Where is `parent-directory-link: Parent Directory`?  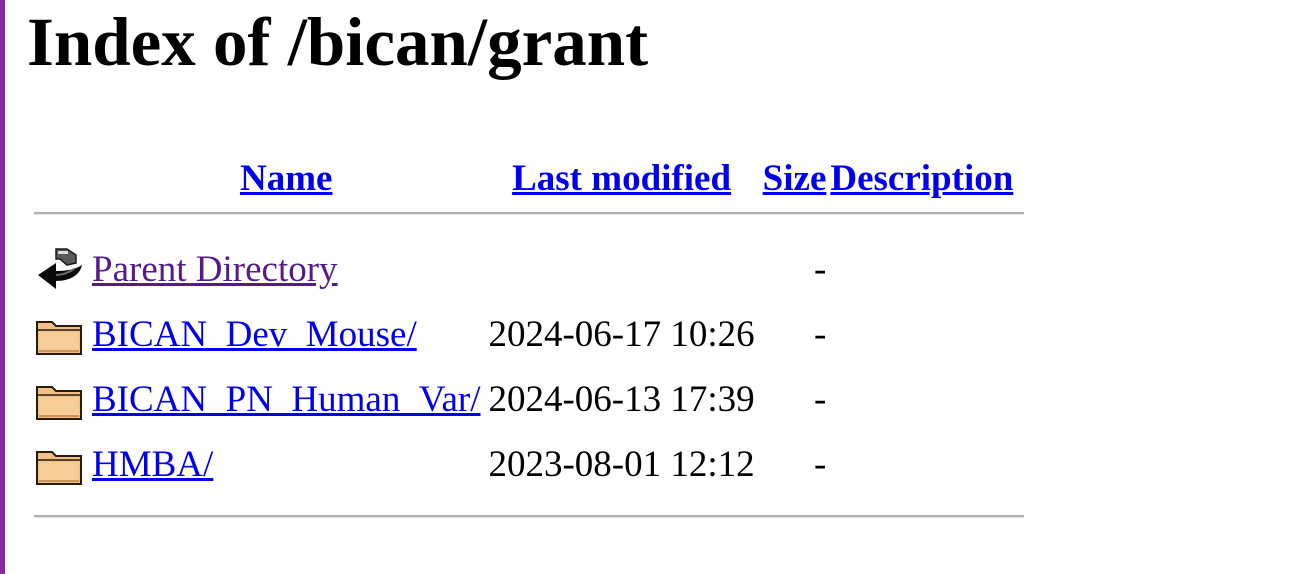 parent-directory-link: Parent Directory is located at coordinates (215, 269).